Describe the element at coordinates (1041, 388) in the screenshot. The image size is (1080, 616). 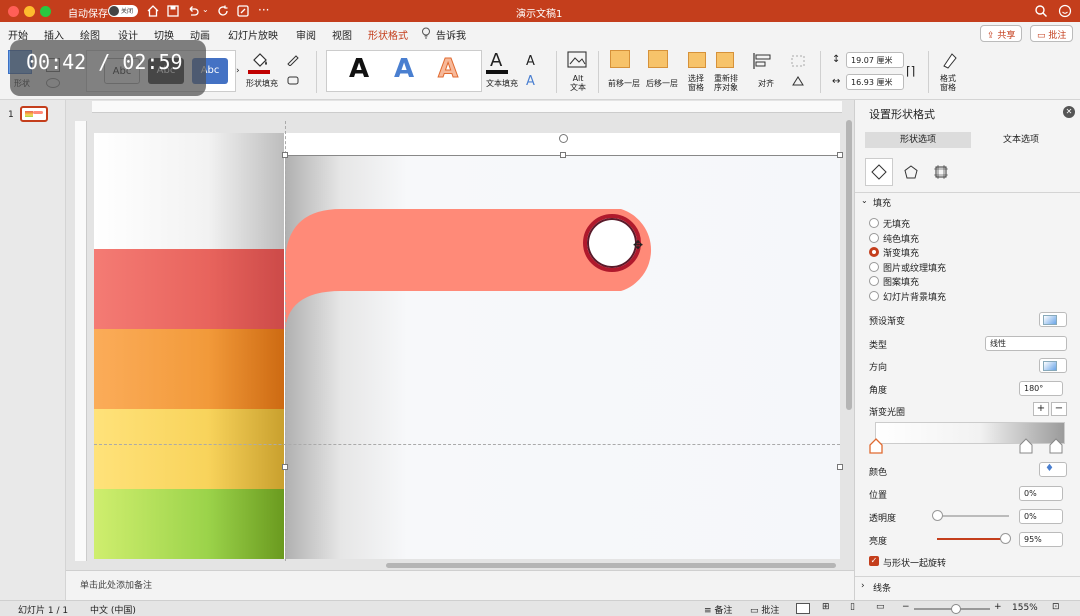
I see `angle-input: 180°` at that location.